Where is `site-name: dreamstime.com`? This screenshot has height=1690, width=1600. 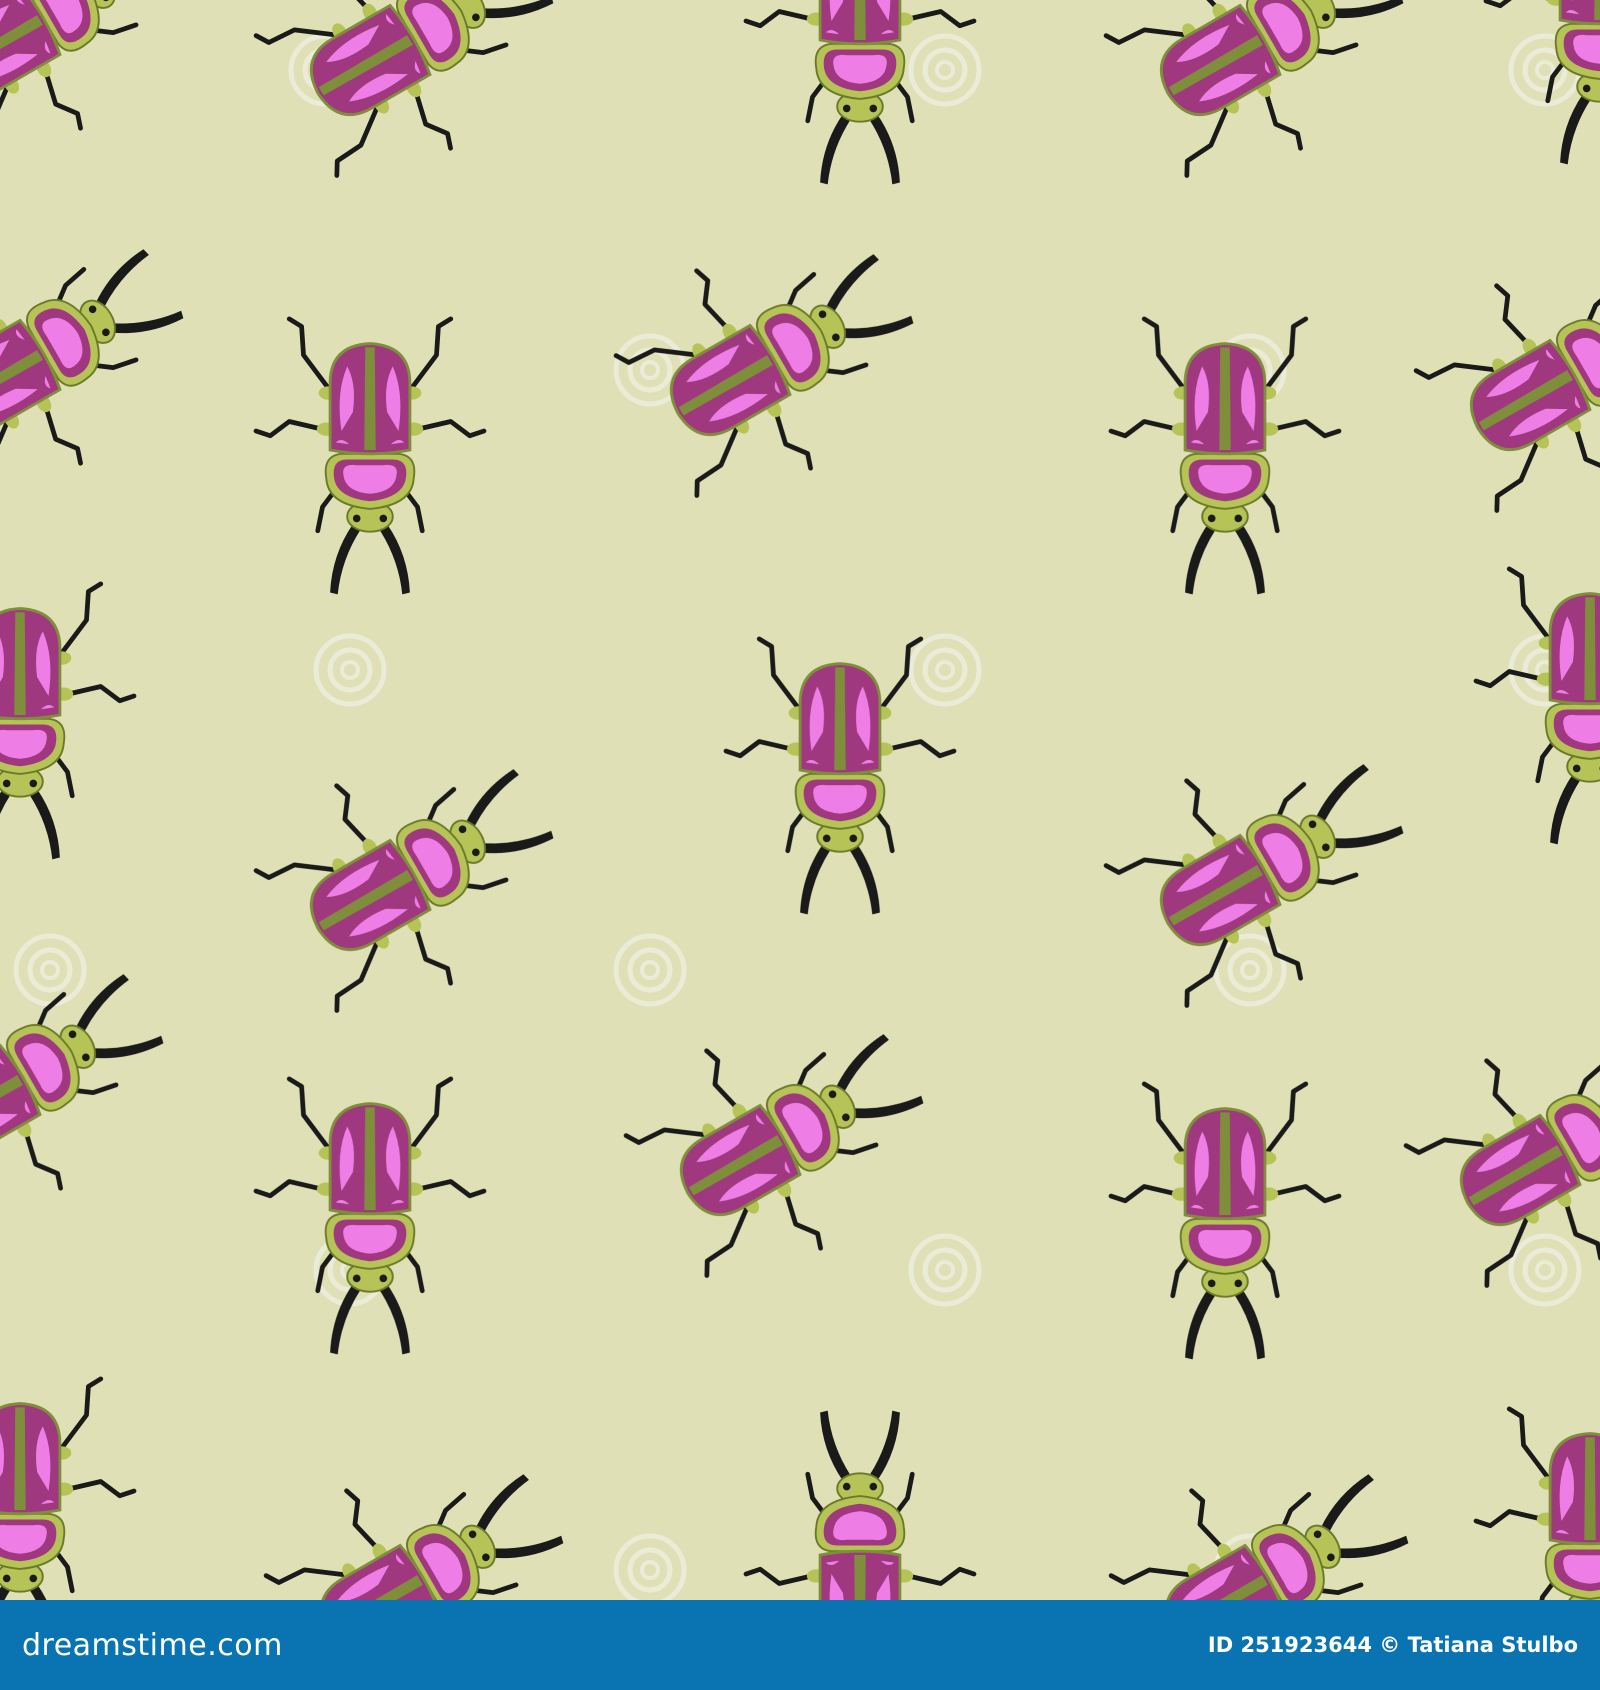 site-name: dreamstime.com is located at coordinates (152, 1645).